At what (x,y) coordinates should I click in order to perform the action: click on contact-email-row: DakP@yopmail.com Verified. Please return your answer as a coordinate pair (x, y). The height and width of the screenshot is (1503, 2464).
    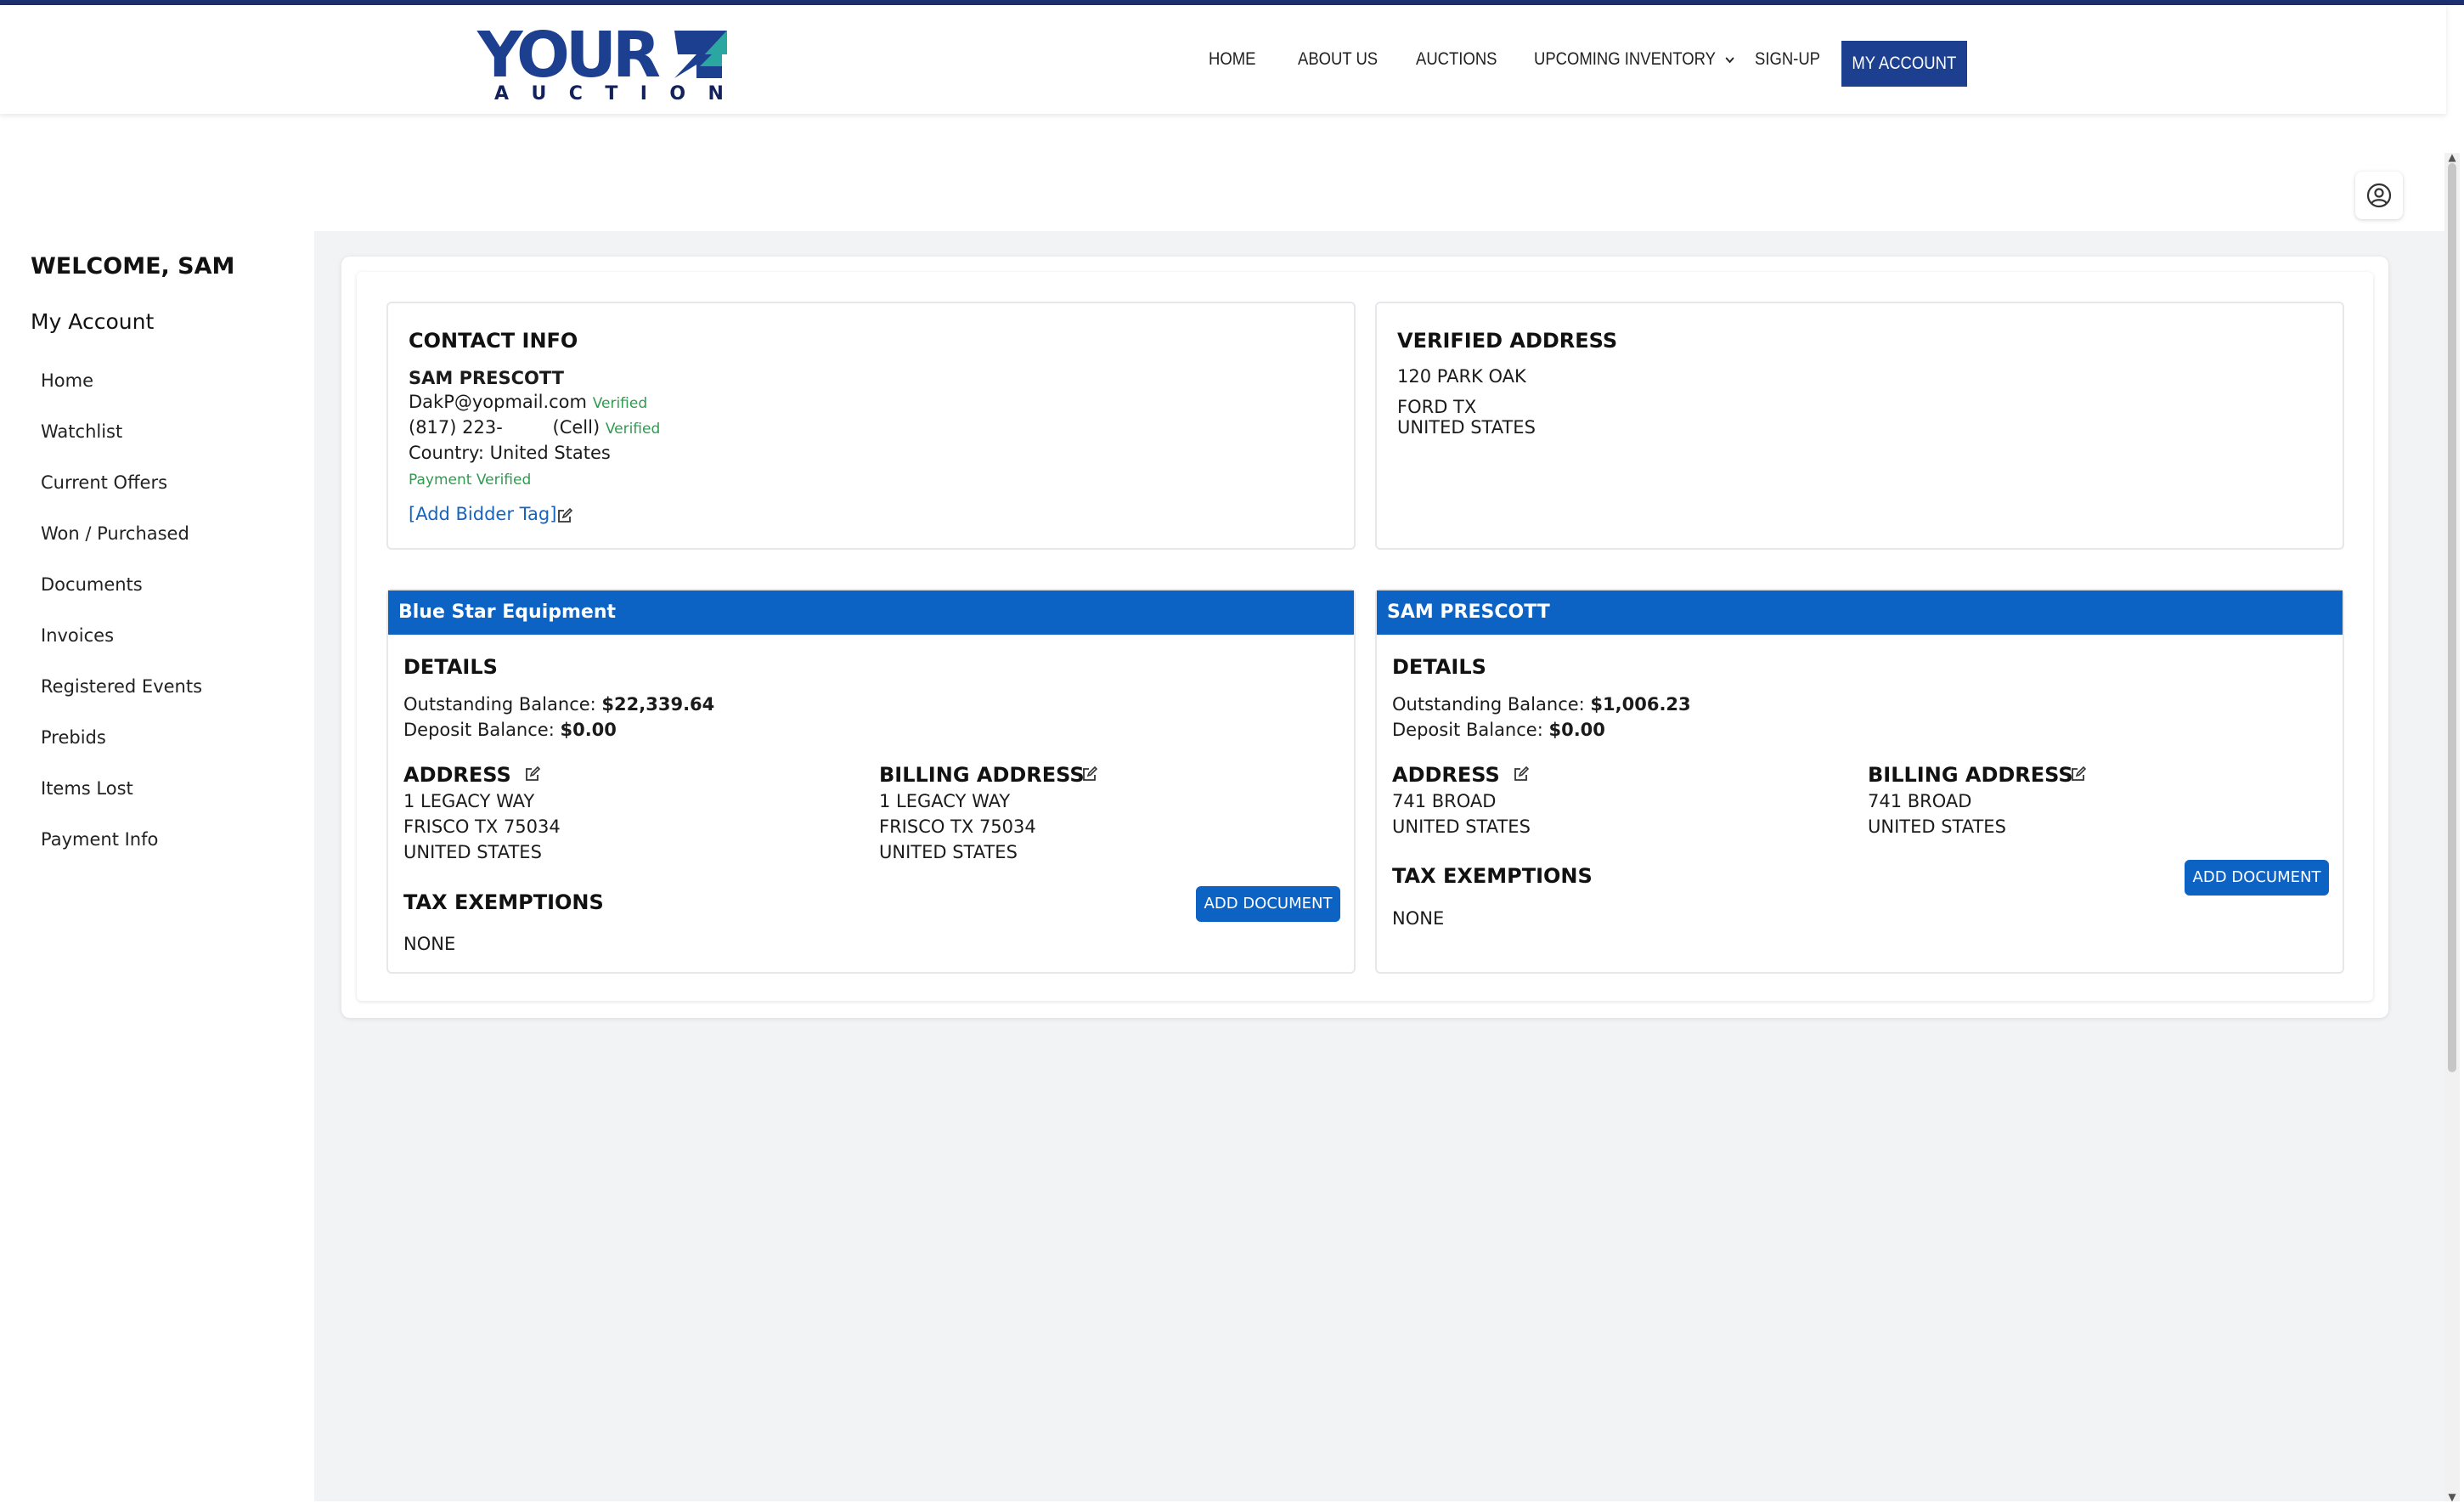
    Looking at the image, I should click on (528, 402).